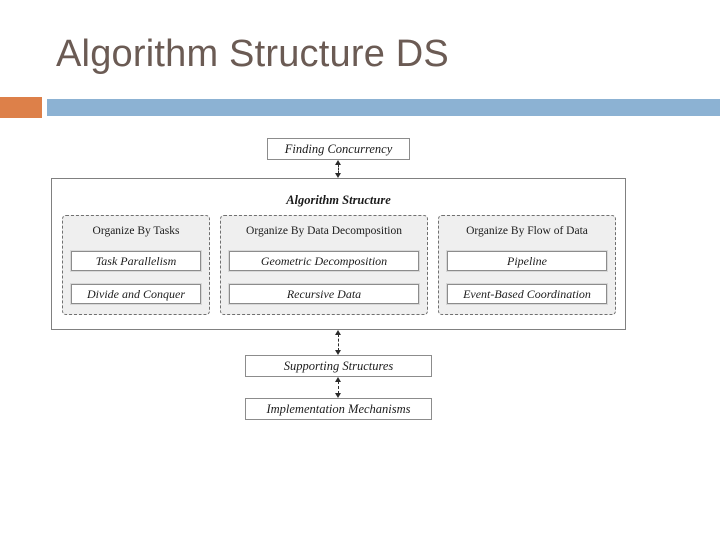 This screenshot has height=540, width=720. Describe the element at coordinates (136, 294) in the screenshot. I see `pattern-divide-and-conquer: Divide and Conquer` at that location.